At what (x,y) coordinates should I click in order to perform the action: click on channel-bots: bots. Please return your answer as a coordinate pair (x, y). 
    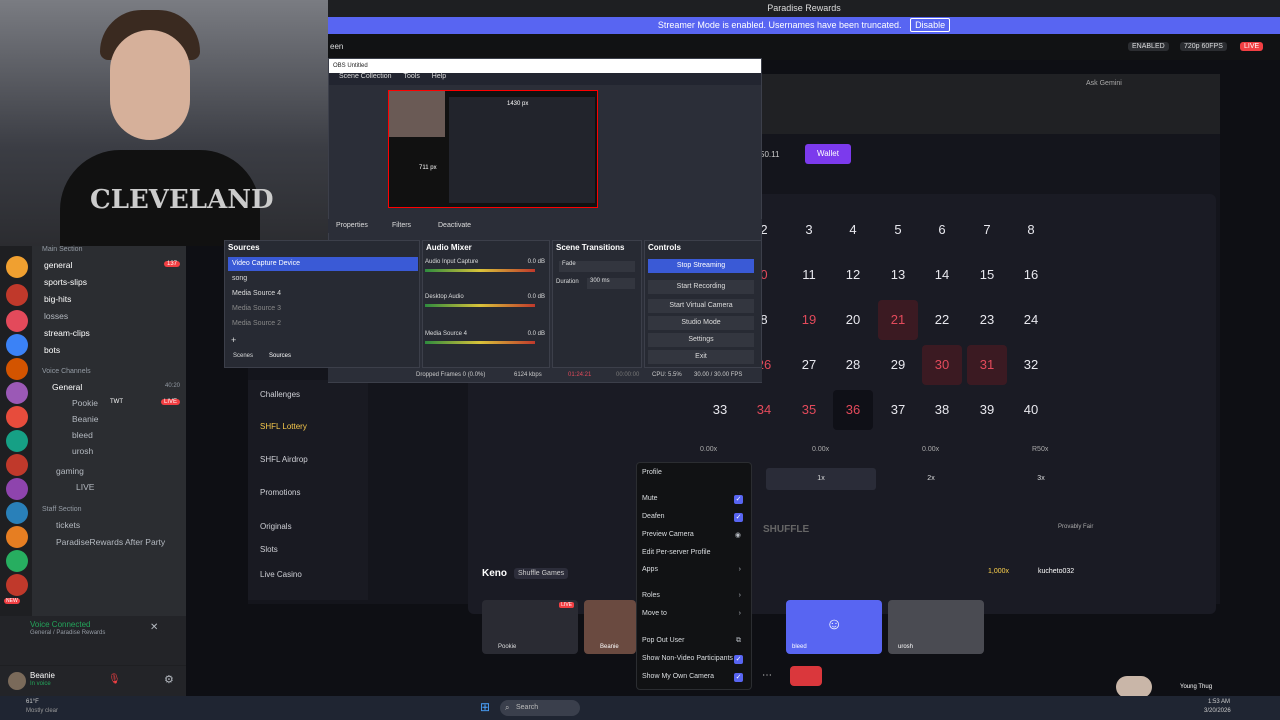
    Looking at the image, I should click on (52, 350).